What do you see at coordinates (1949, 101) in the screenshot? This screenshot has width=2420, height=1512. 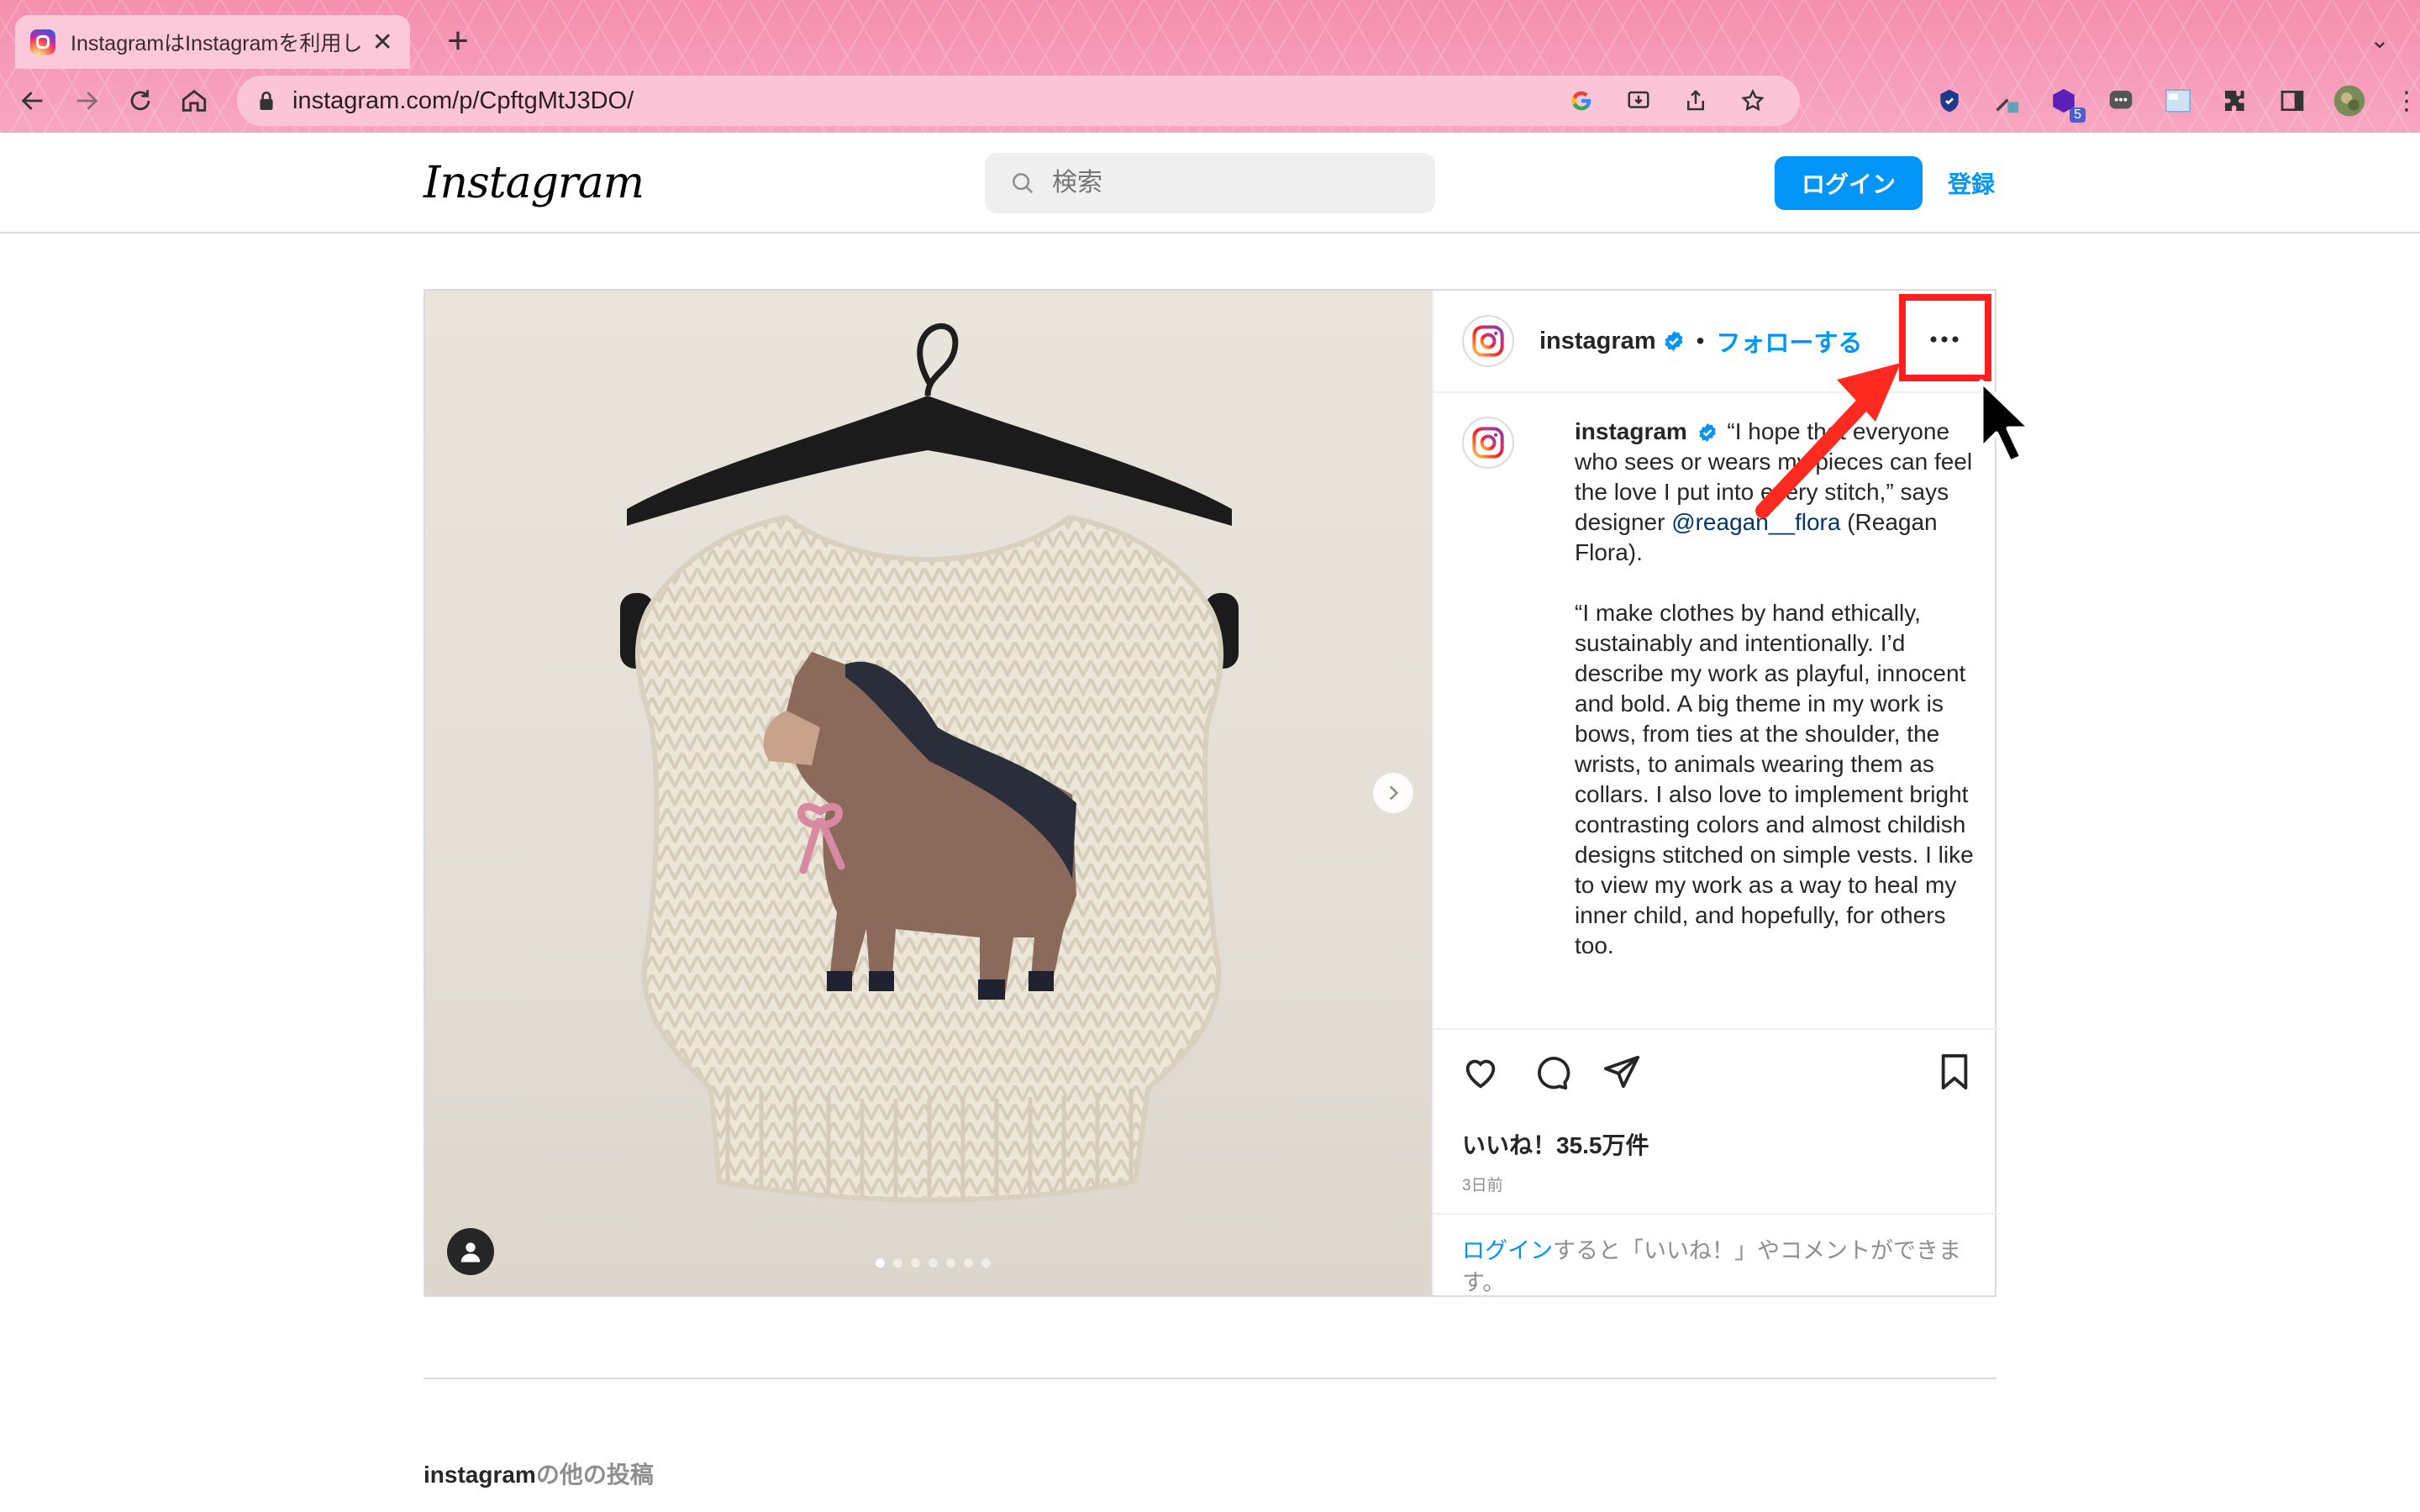 I see `shield-extension-icon` at bounding box center [1949, 101].